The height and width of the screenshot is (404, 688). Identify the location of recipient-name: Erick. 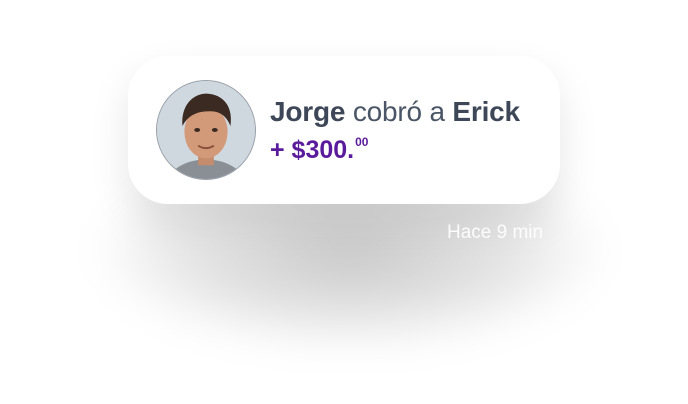
(486, 111).